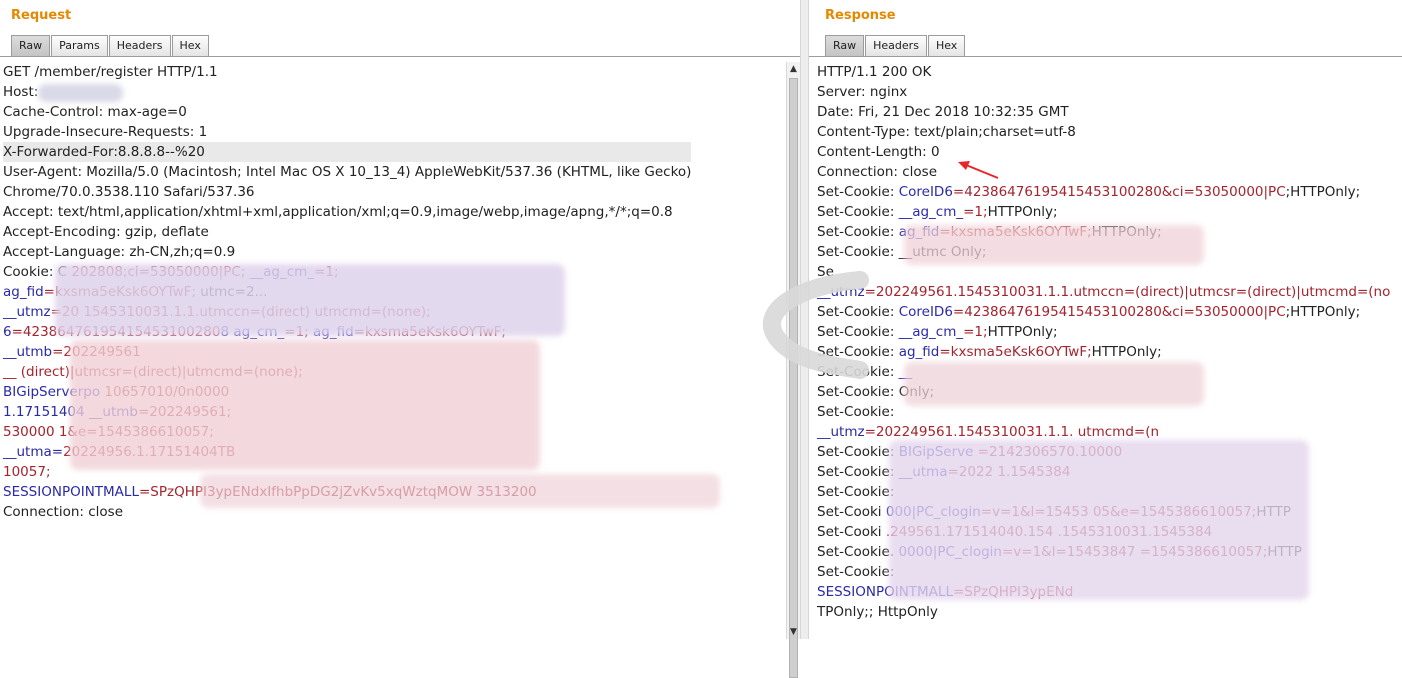  What do you see at coordinates (1116, 432) in the screenshot?
I see `cookie-value: utmcmd=(n` at bounding box center [1116, 432].